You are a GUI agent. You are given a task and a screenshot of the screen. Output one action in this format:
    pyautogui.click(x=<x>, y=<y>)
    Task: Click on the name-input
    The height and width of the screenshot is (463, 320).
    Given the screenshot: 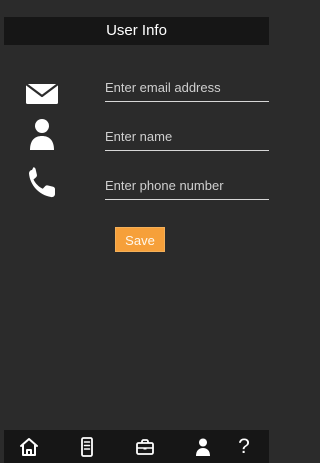 What is the action you would take?
    pyautogui.click(x=185, y=136)
    